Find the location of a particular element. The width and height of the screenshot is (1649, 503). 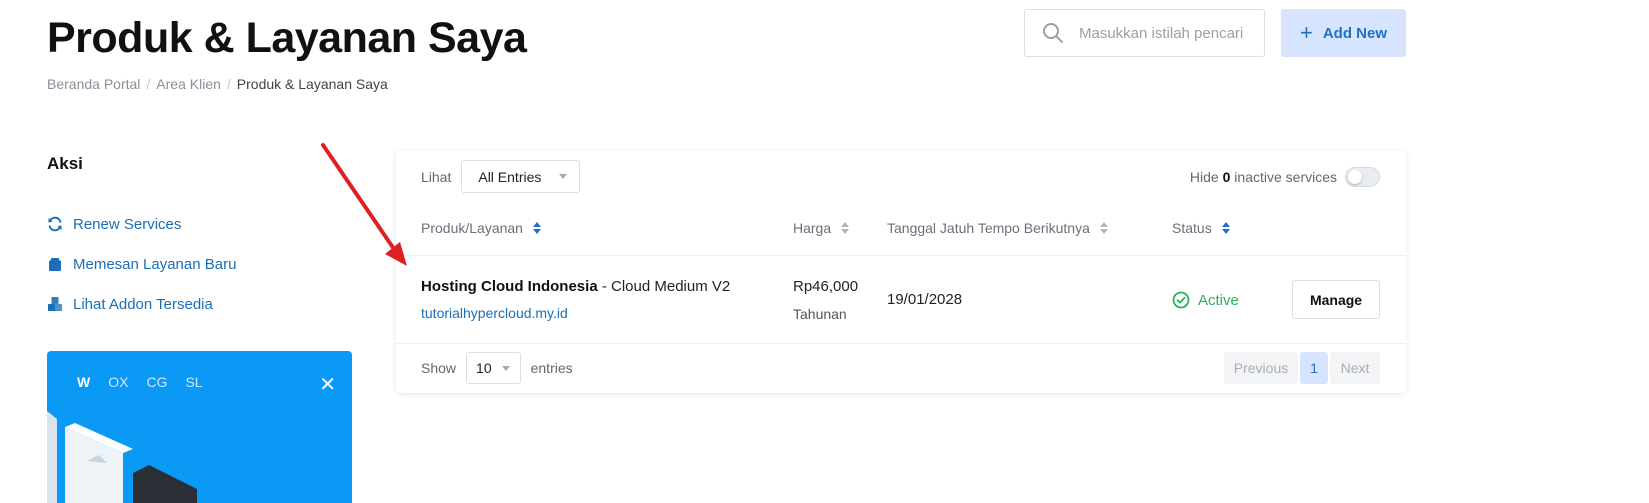

column-header-status: Status is located at coordinates (1201, 228).